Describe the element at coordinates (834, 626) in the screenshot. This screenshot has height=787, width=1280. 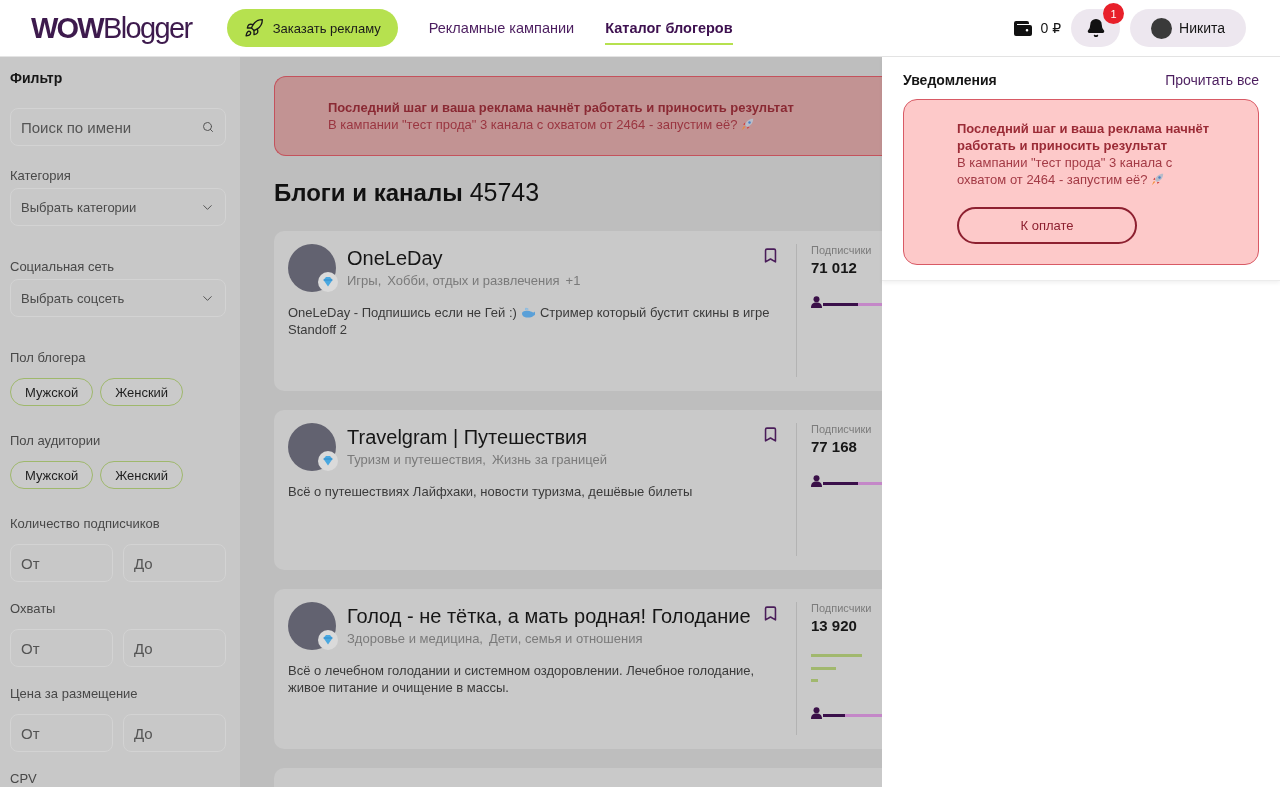
I see `subscriber-count: 13 920` at that location.